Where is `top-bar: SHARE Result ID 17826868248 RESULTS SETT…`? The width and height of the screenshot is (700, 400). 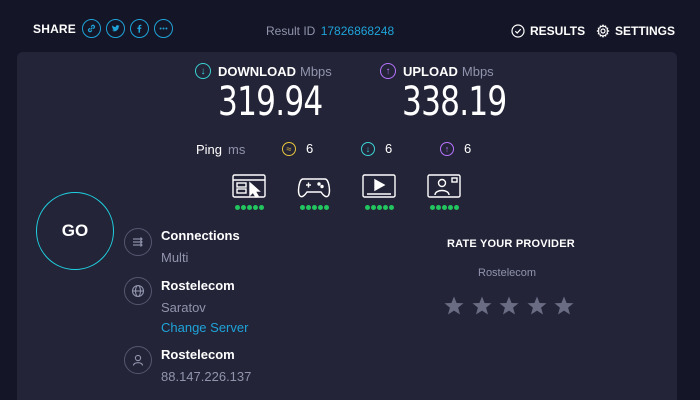
top-bar: SHARE Result ID 17826868248 RESULTS SETT… is located at coordinates (350, 25).